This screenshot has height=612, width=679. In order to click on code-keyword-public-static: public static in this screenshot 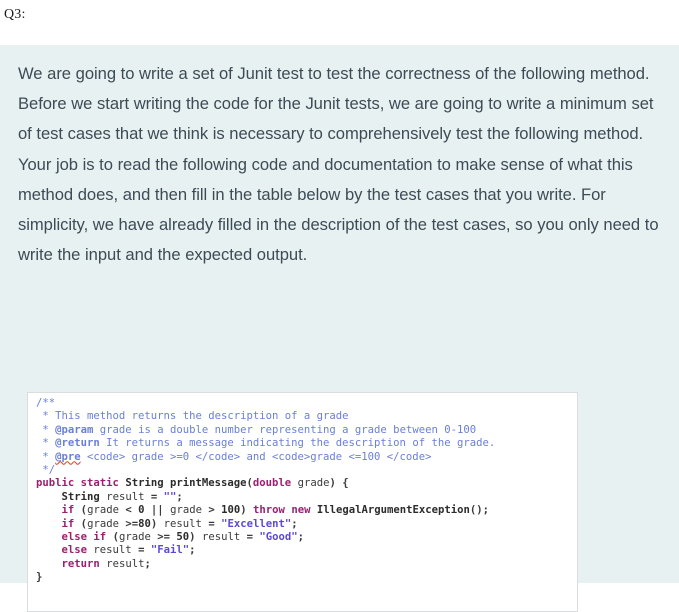, I will do `click(77, 483)`.